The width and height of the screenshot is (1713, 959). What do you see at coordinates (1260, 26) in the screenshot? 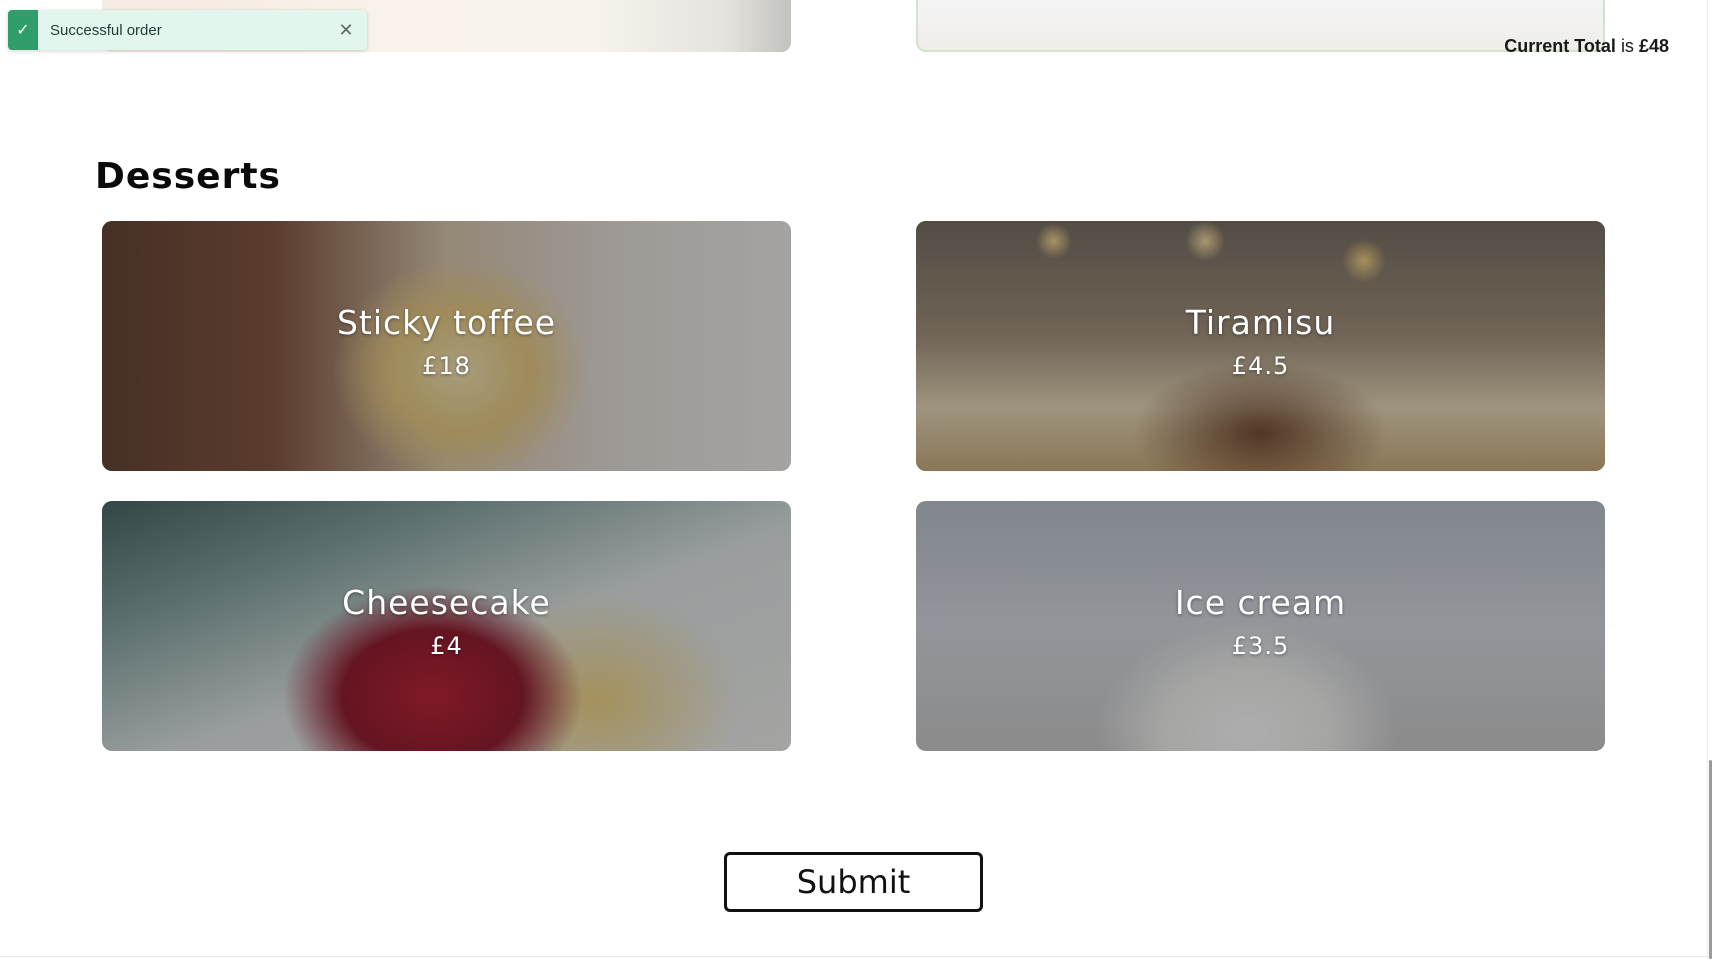
I see `menu-item-card-partial-selected` at bounding box center [1260, 26].